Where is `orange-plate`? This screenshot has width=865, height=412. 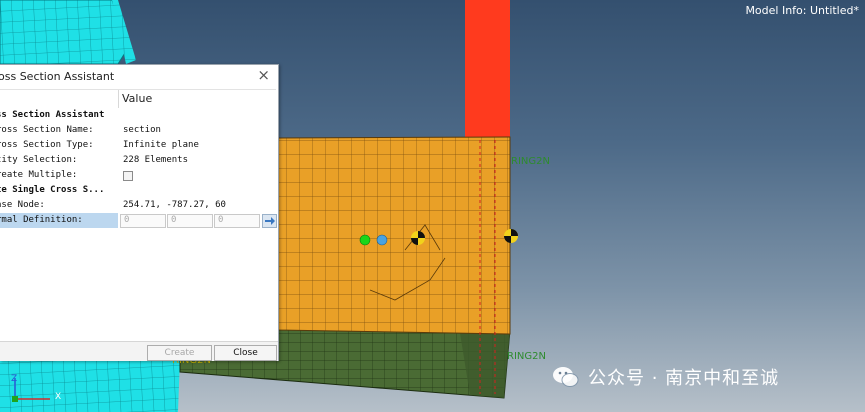
orange-plate is located at coordinates (394, 235).